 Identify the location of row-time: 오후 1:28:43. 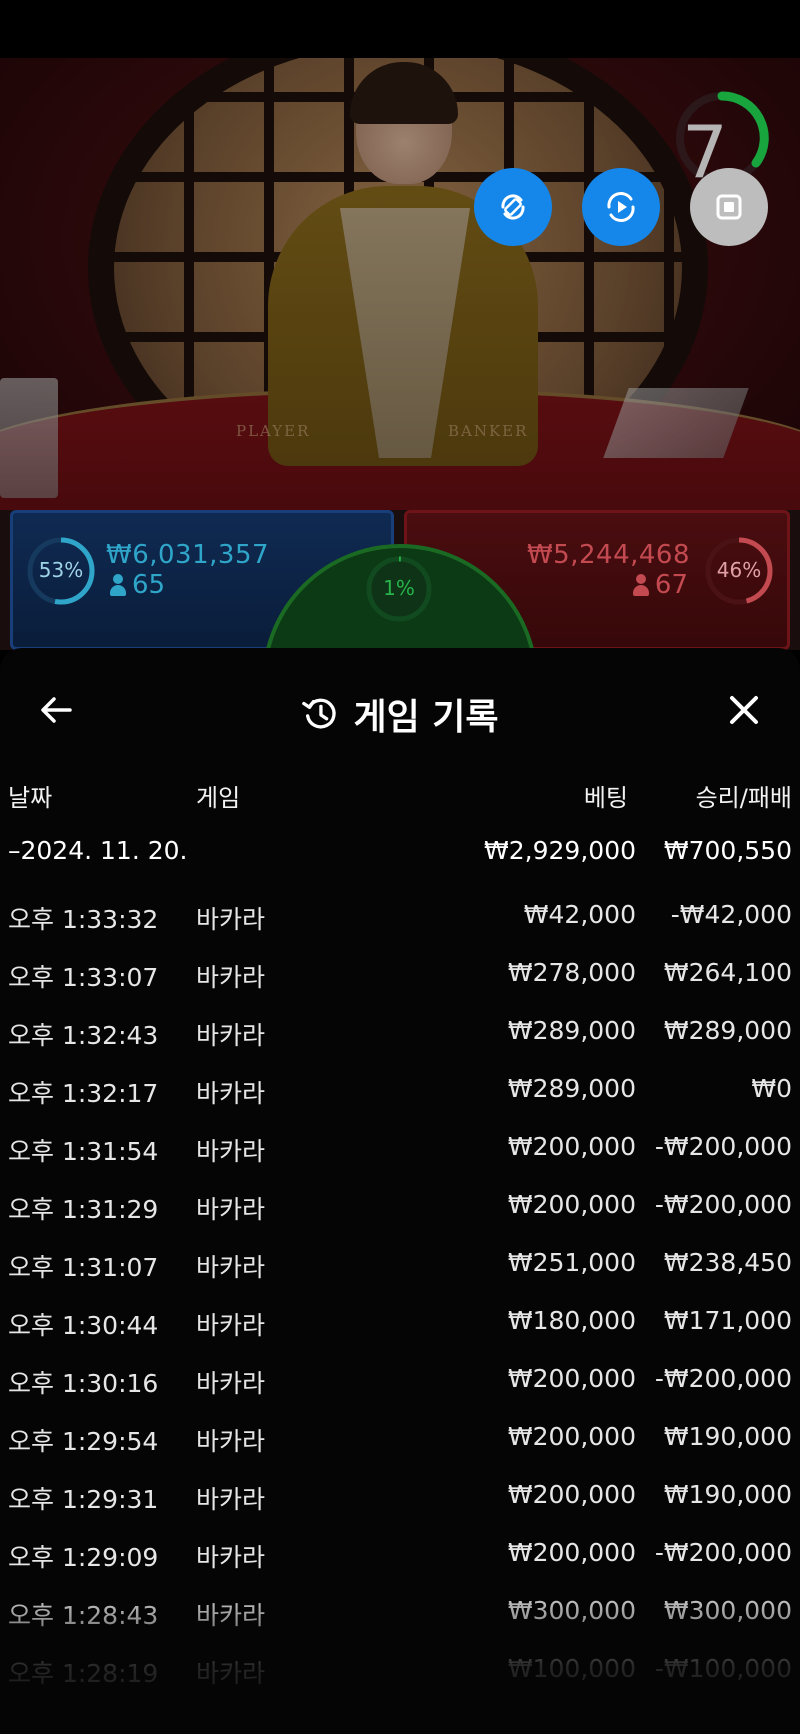
(83, 1615).